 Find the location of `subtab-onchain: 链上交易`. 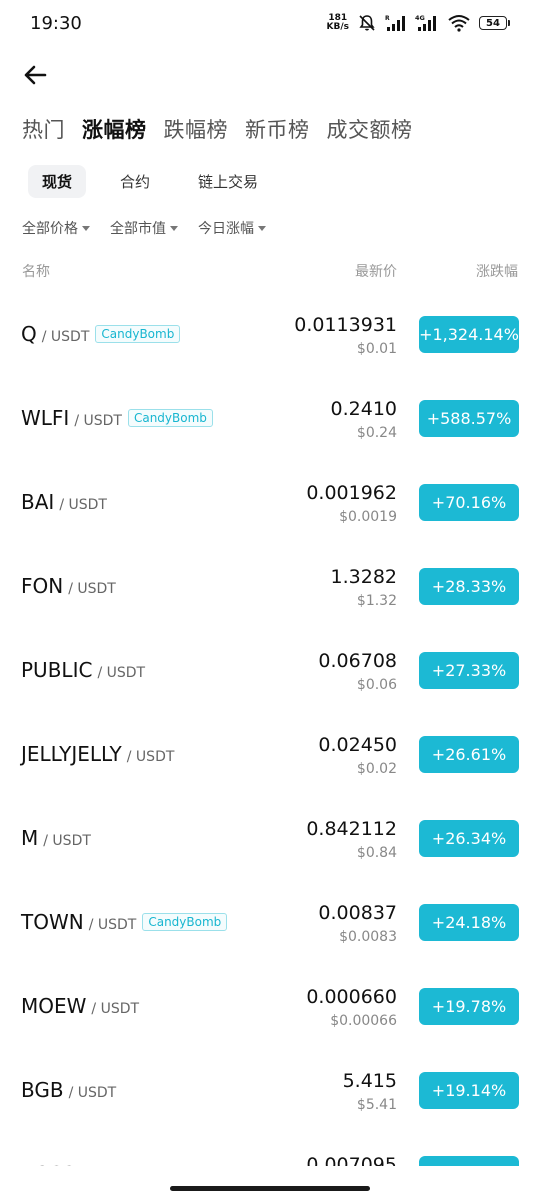

subtab-onchain: 链上交易 is located at coordinates (228, 181).